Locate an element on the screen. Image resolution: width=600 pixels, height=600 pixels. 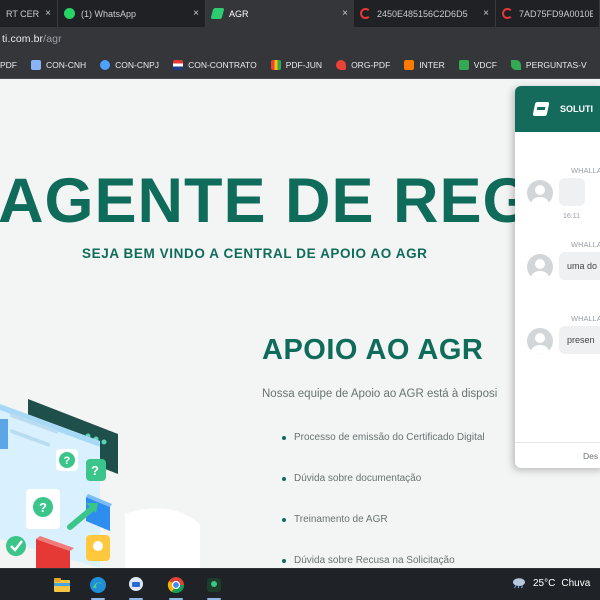
bookmark-inter: INTER is located at coordinates (424, 64).